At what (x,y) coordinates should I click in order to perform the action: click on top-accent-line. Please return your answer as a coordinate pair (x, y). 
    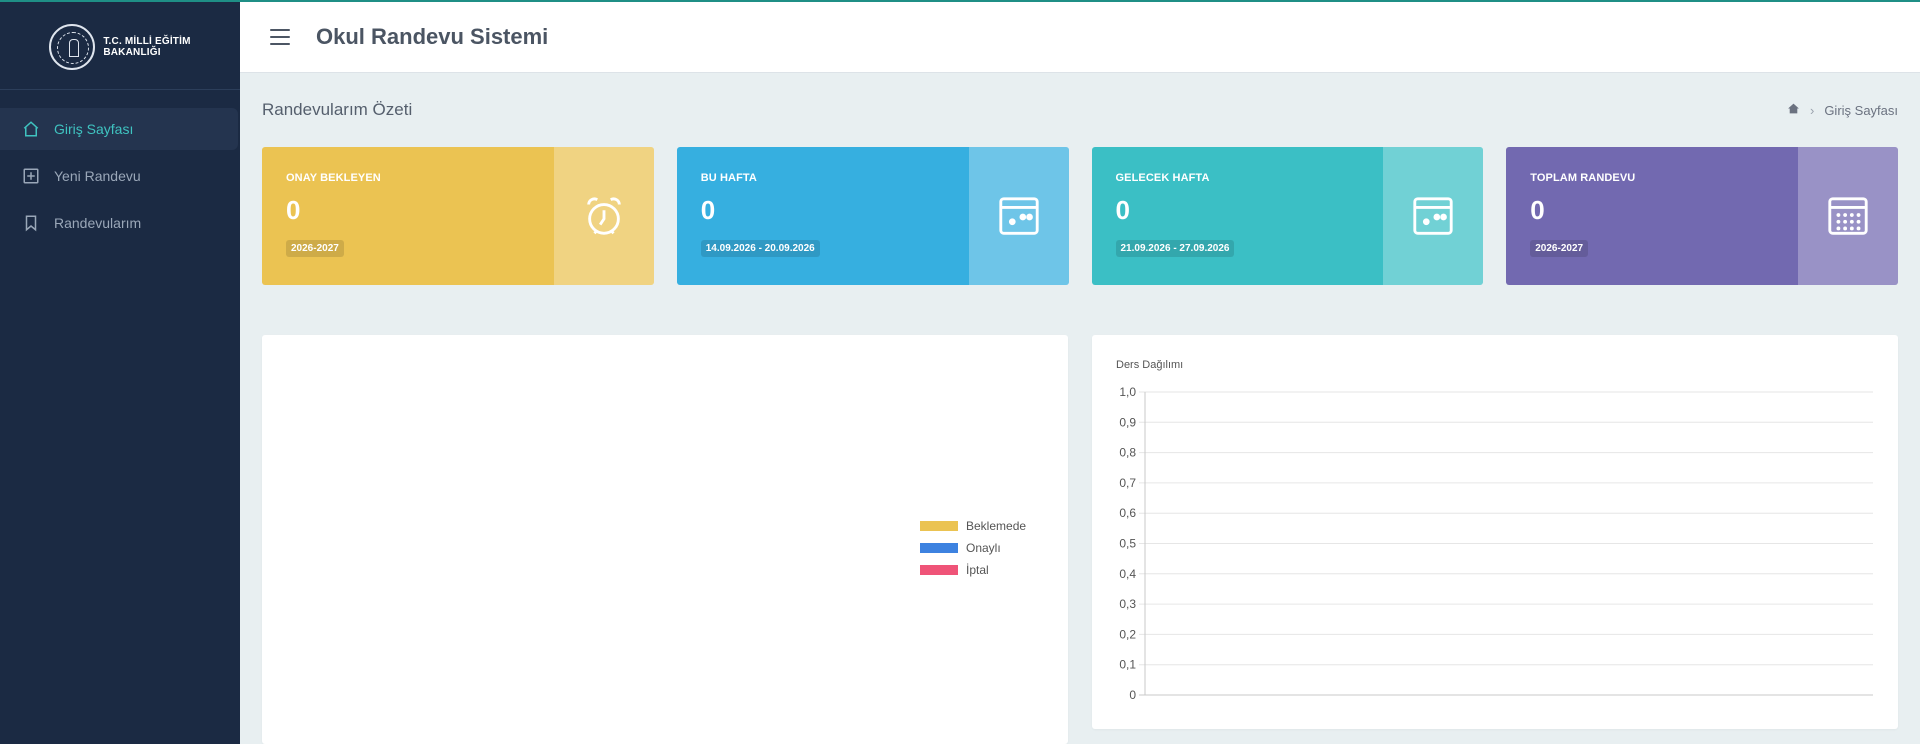
    Looking at the image, I should click on (960, 1).